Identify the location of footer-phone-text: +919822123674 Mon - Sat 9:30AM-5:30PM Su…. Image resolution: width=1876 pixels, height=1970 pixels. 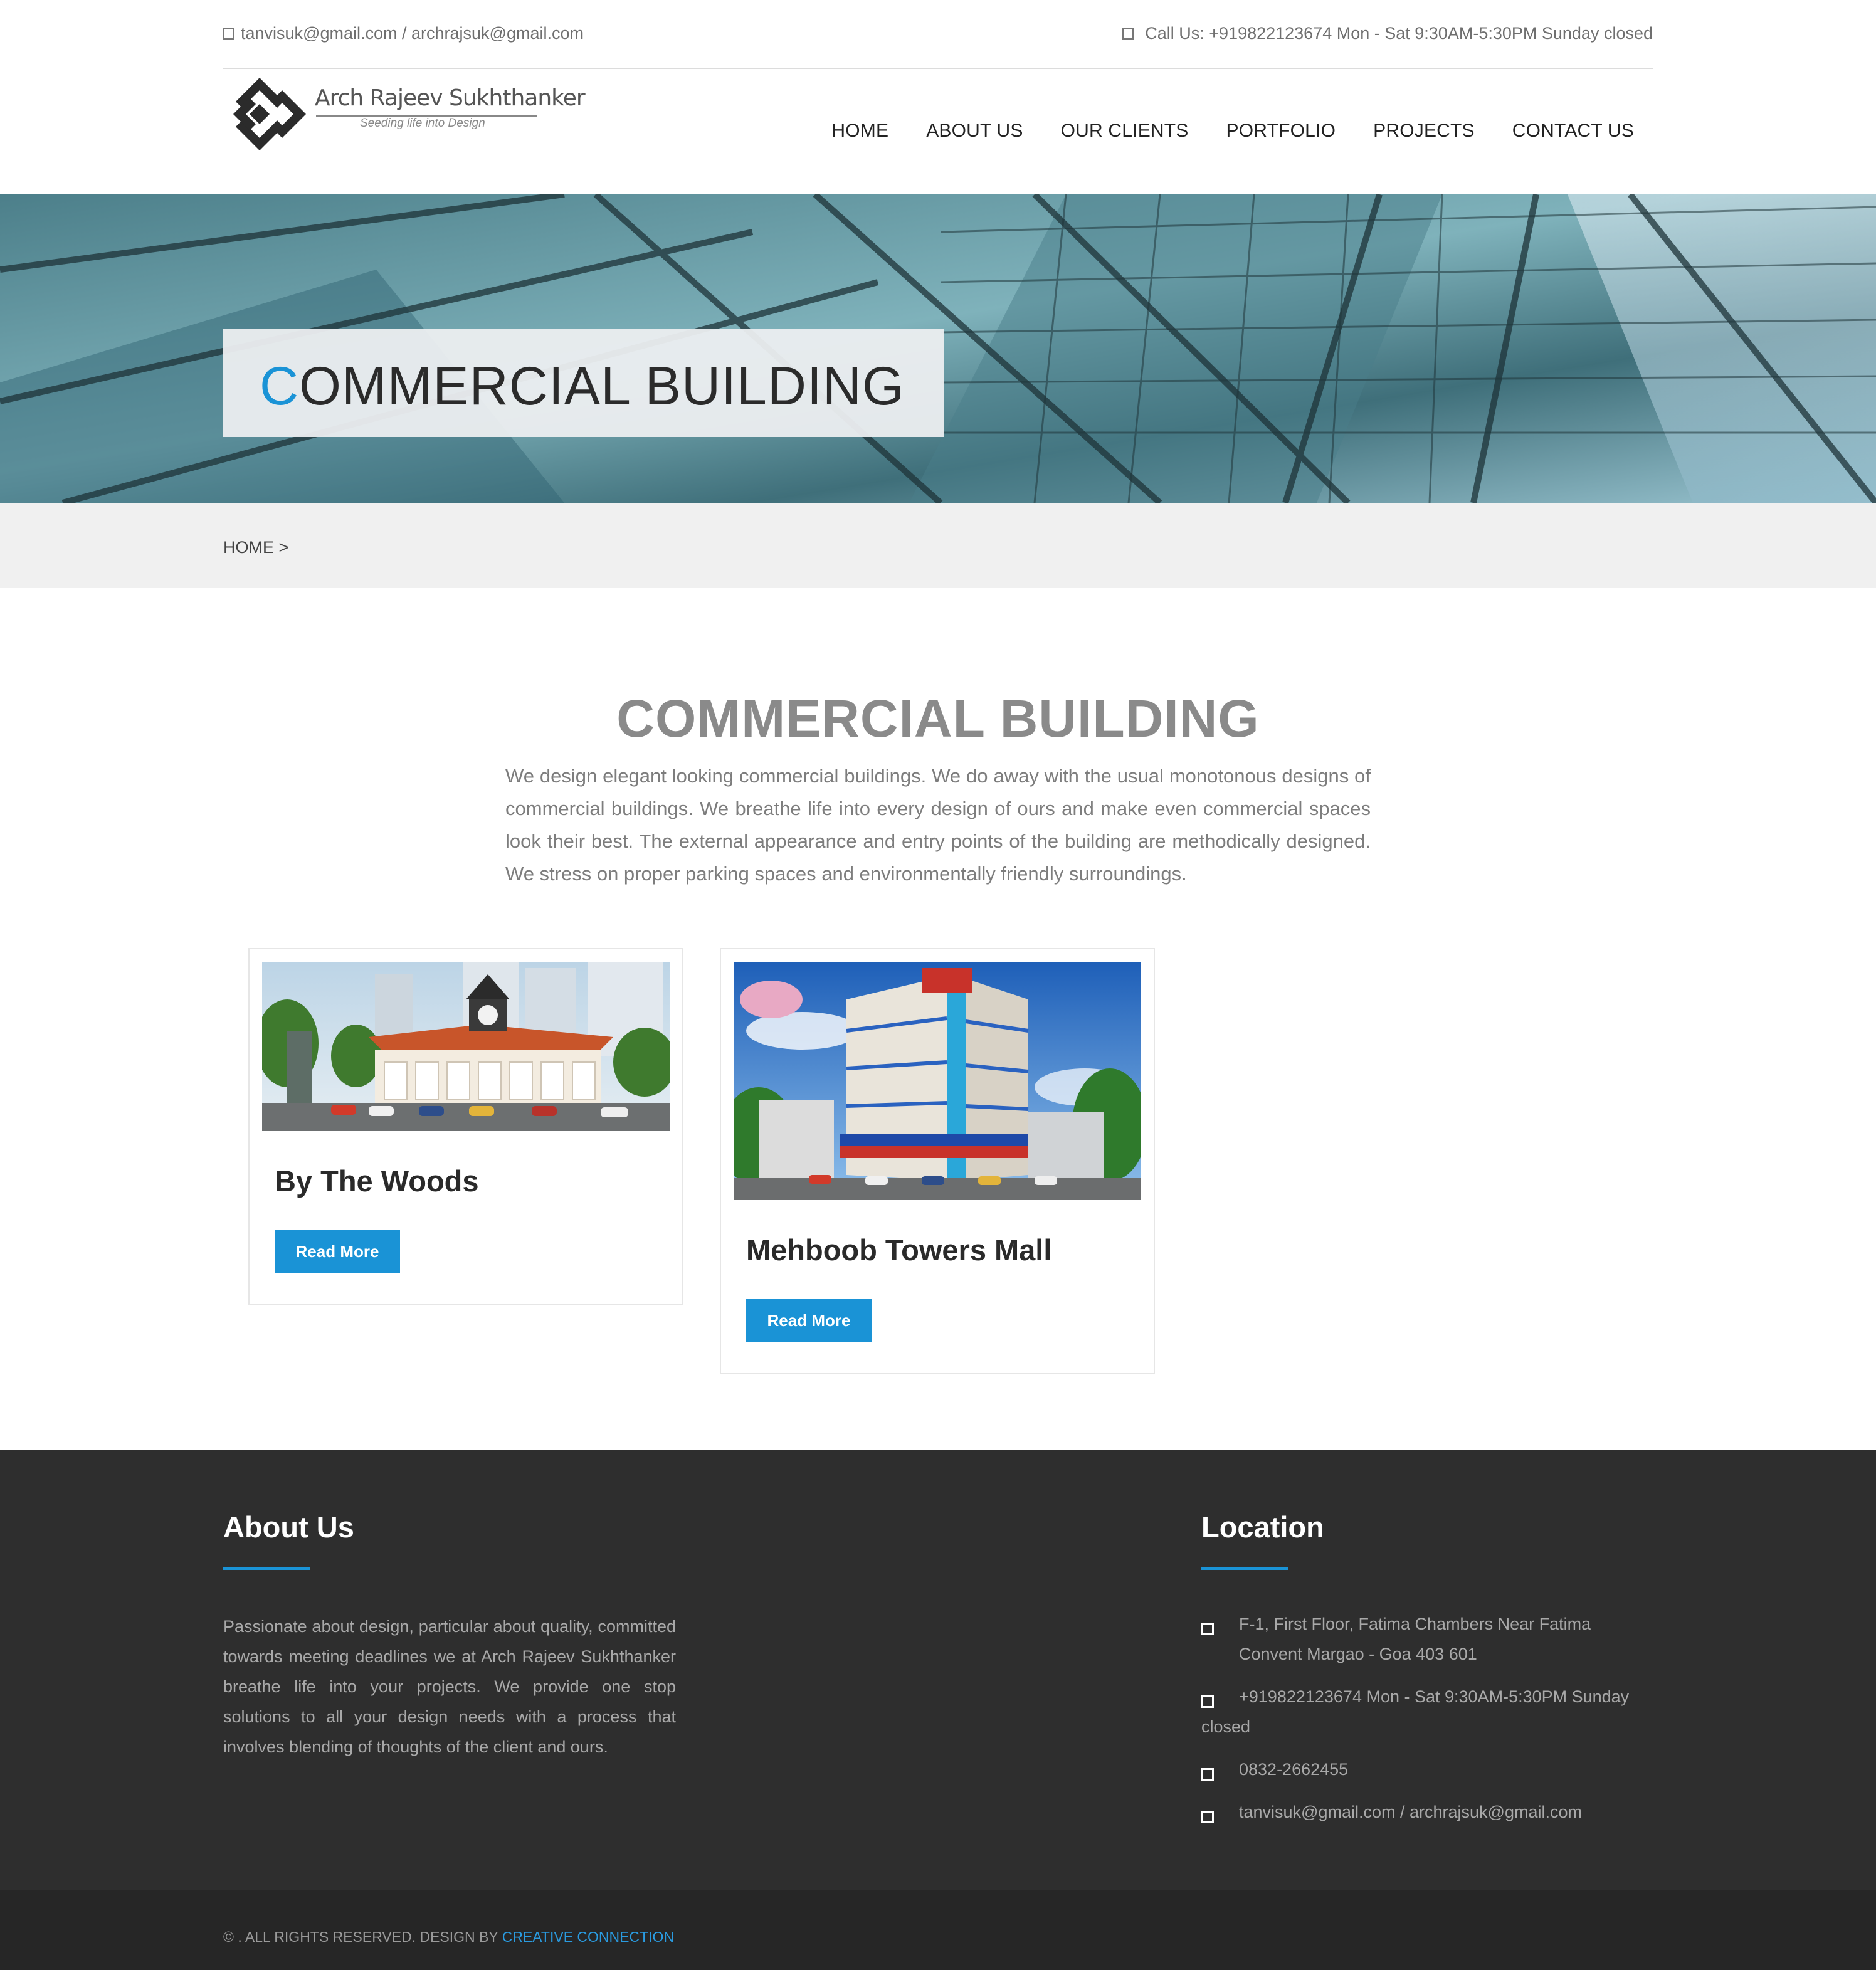
(1415, 1711).